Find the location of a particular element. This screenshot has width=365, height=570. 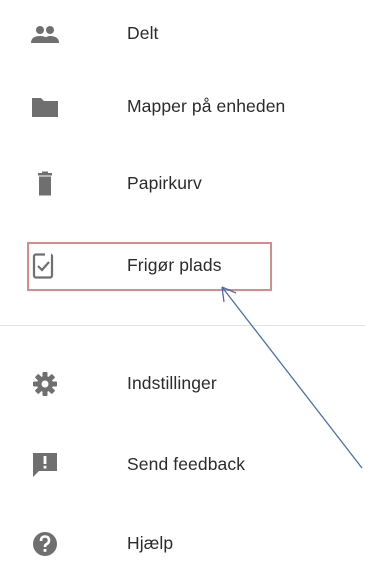

menu-item-send-feedback: Send feedback is located at coordinates (182, 465).